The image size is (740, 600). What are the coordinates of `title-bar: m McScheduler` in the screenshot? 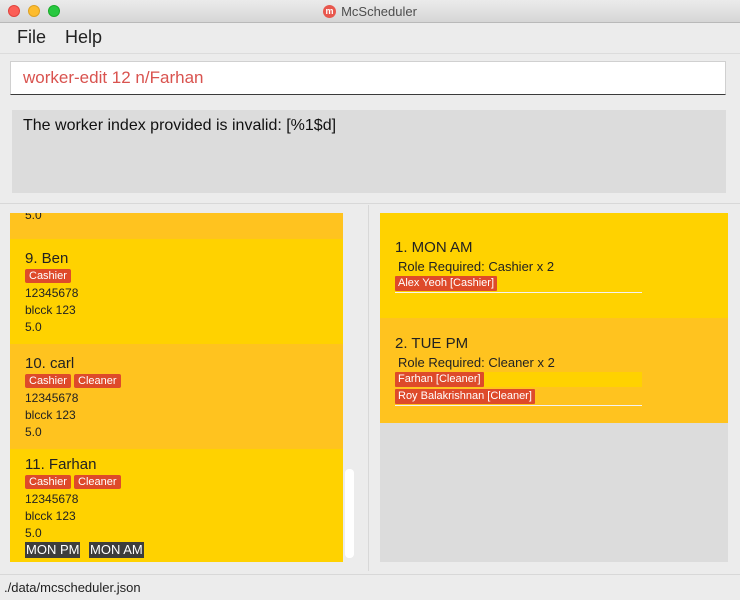 It's located at (370, 11).